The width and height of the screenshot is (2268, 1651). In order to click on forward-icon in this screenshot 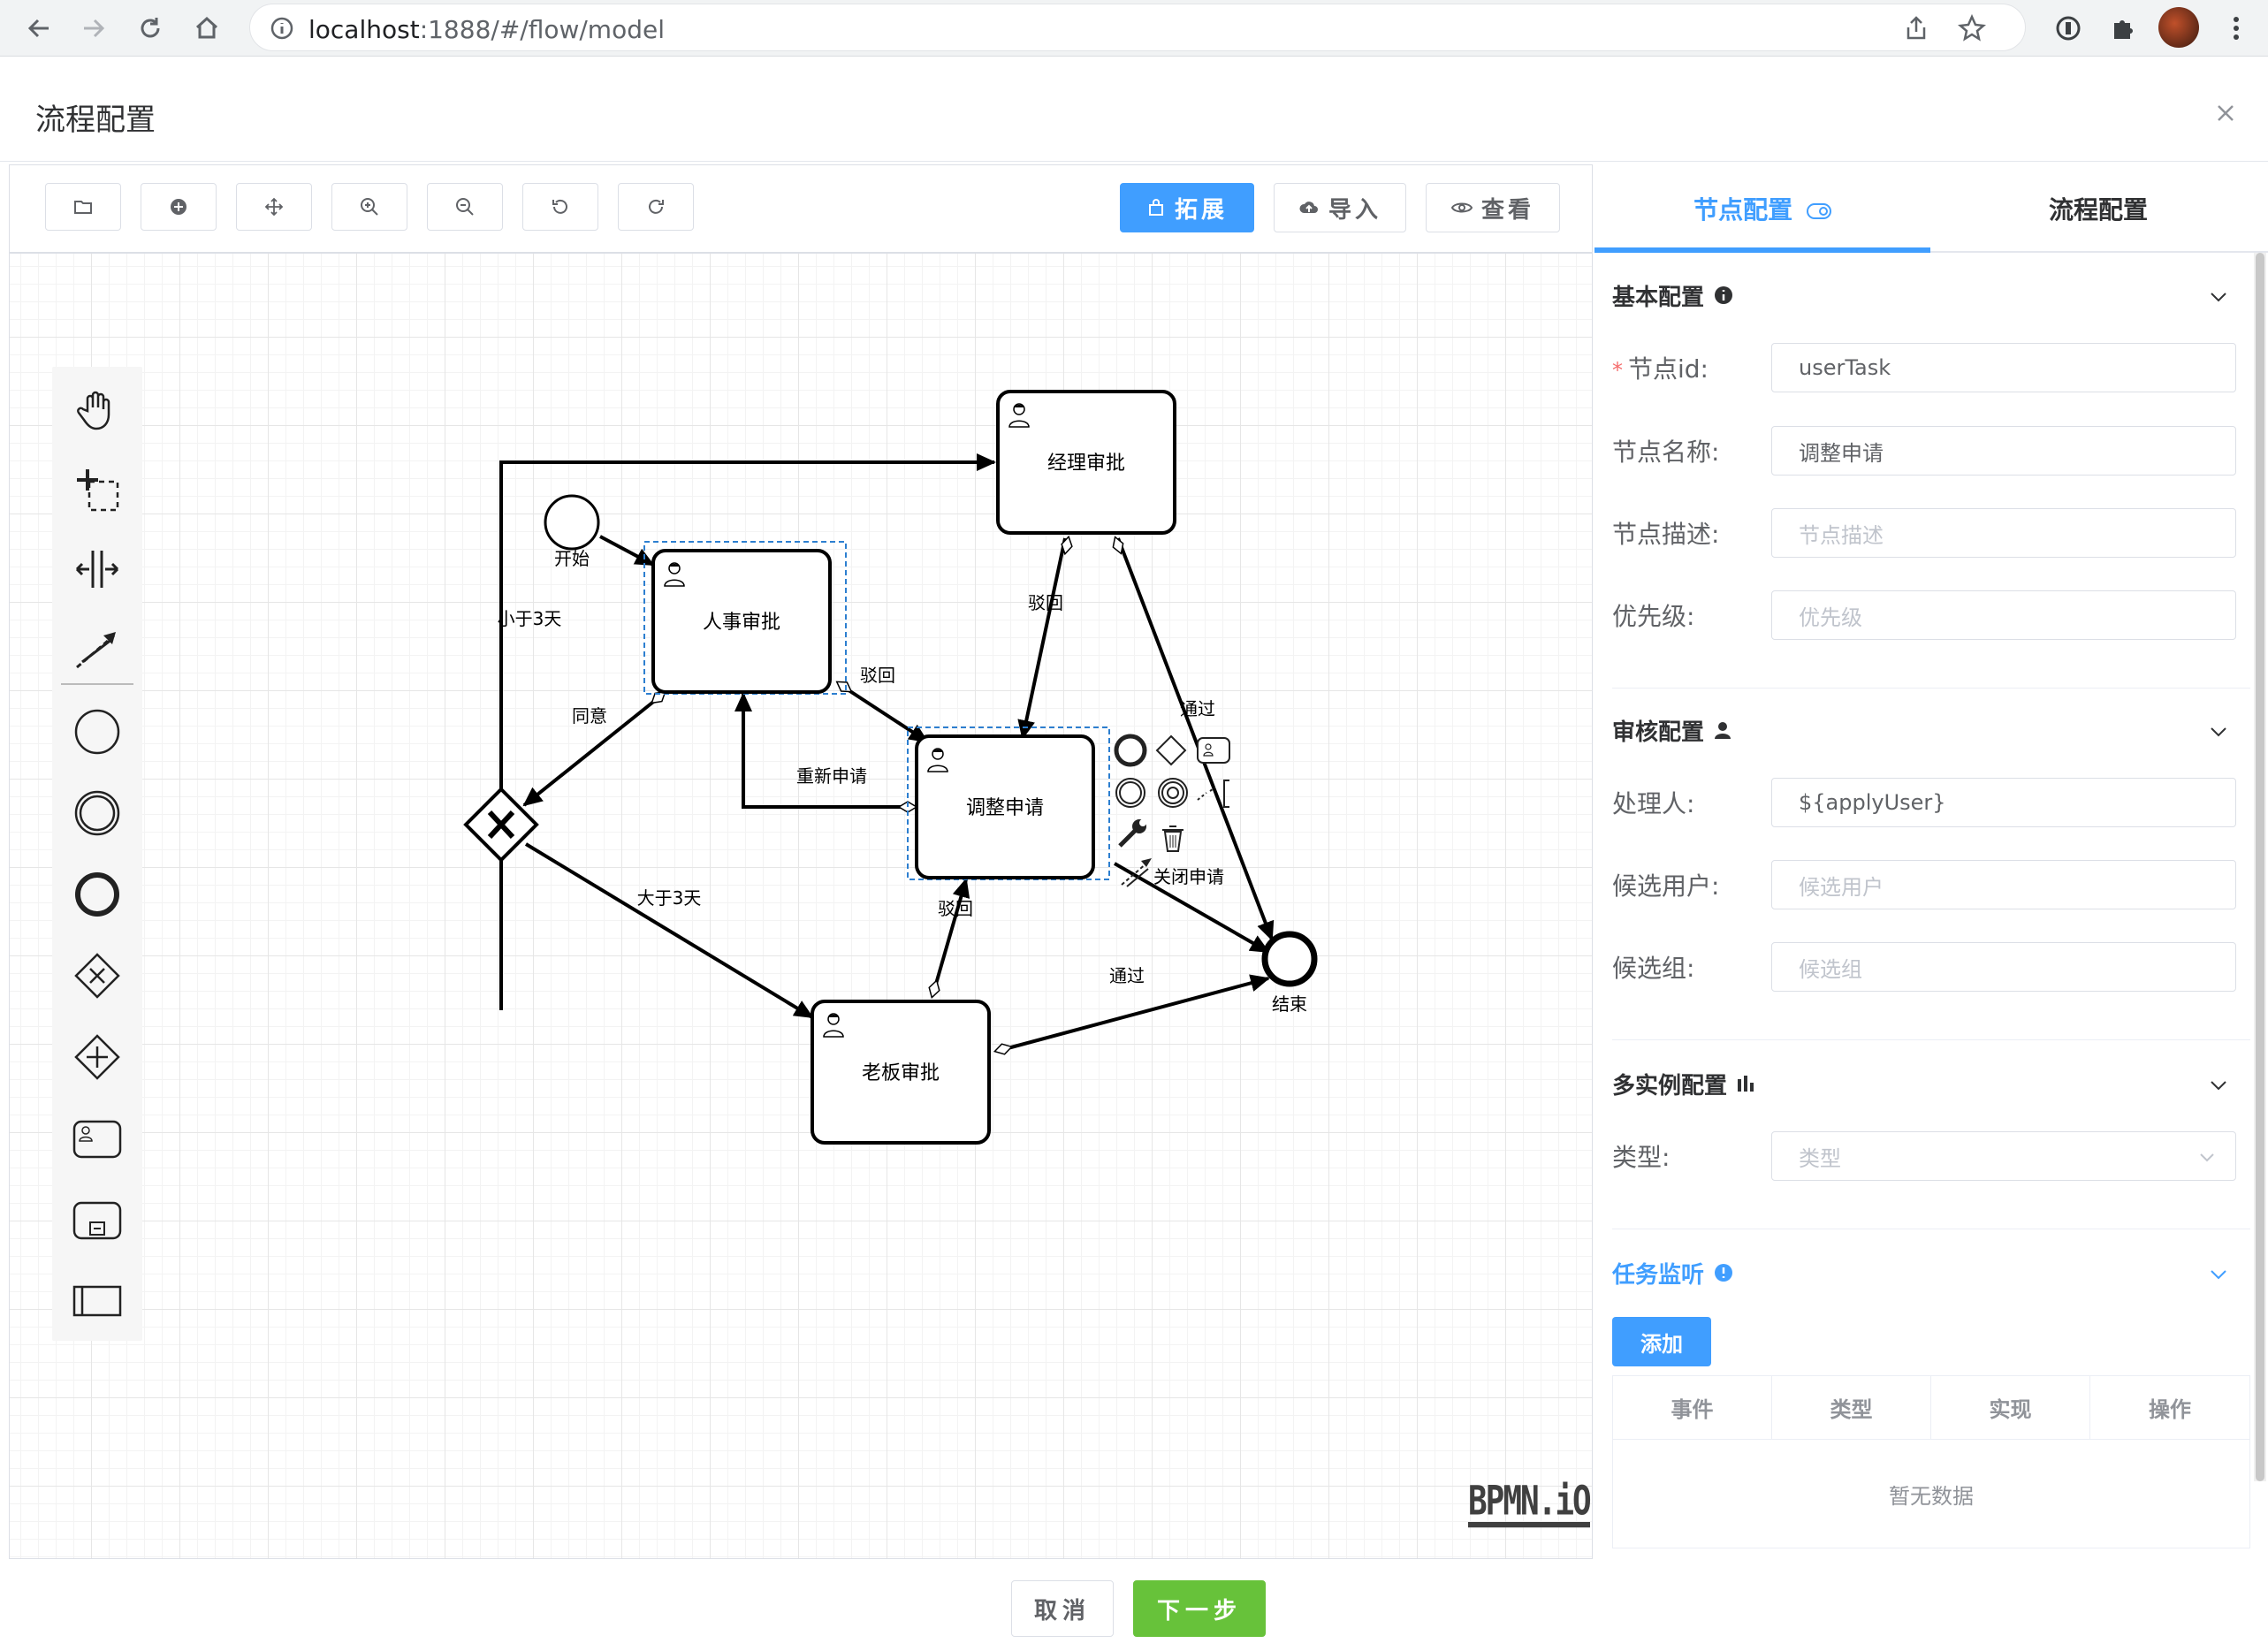, I will do `click(94, 28)`.